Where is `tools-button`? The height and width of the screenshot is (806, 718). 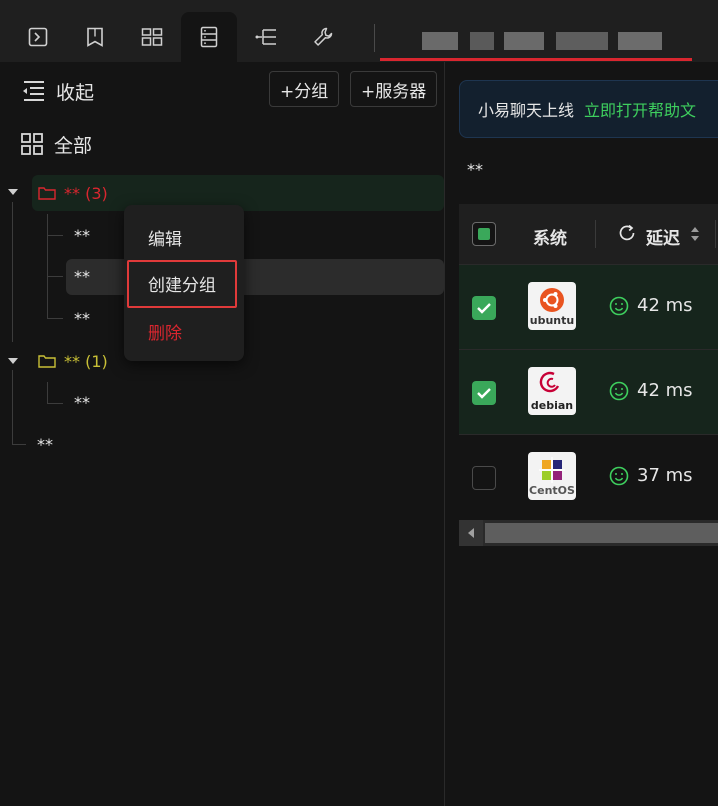 tools-button is located at coordinates (323, 37).